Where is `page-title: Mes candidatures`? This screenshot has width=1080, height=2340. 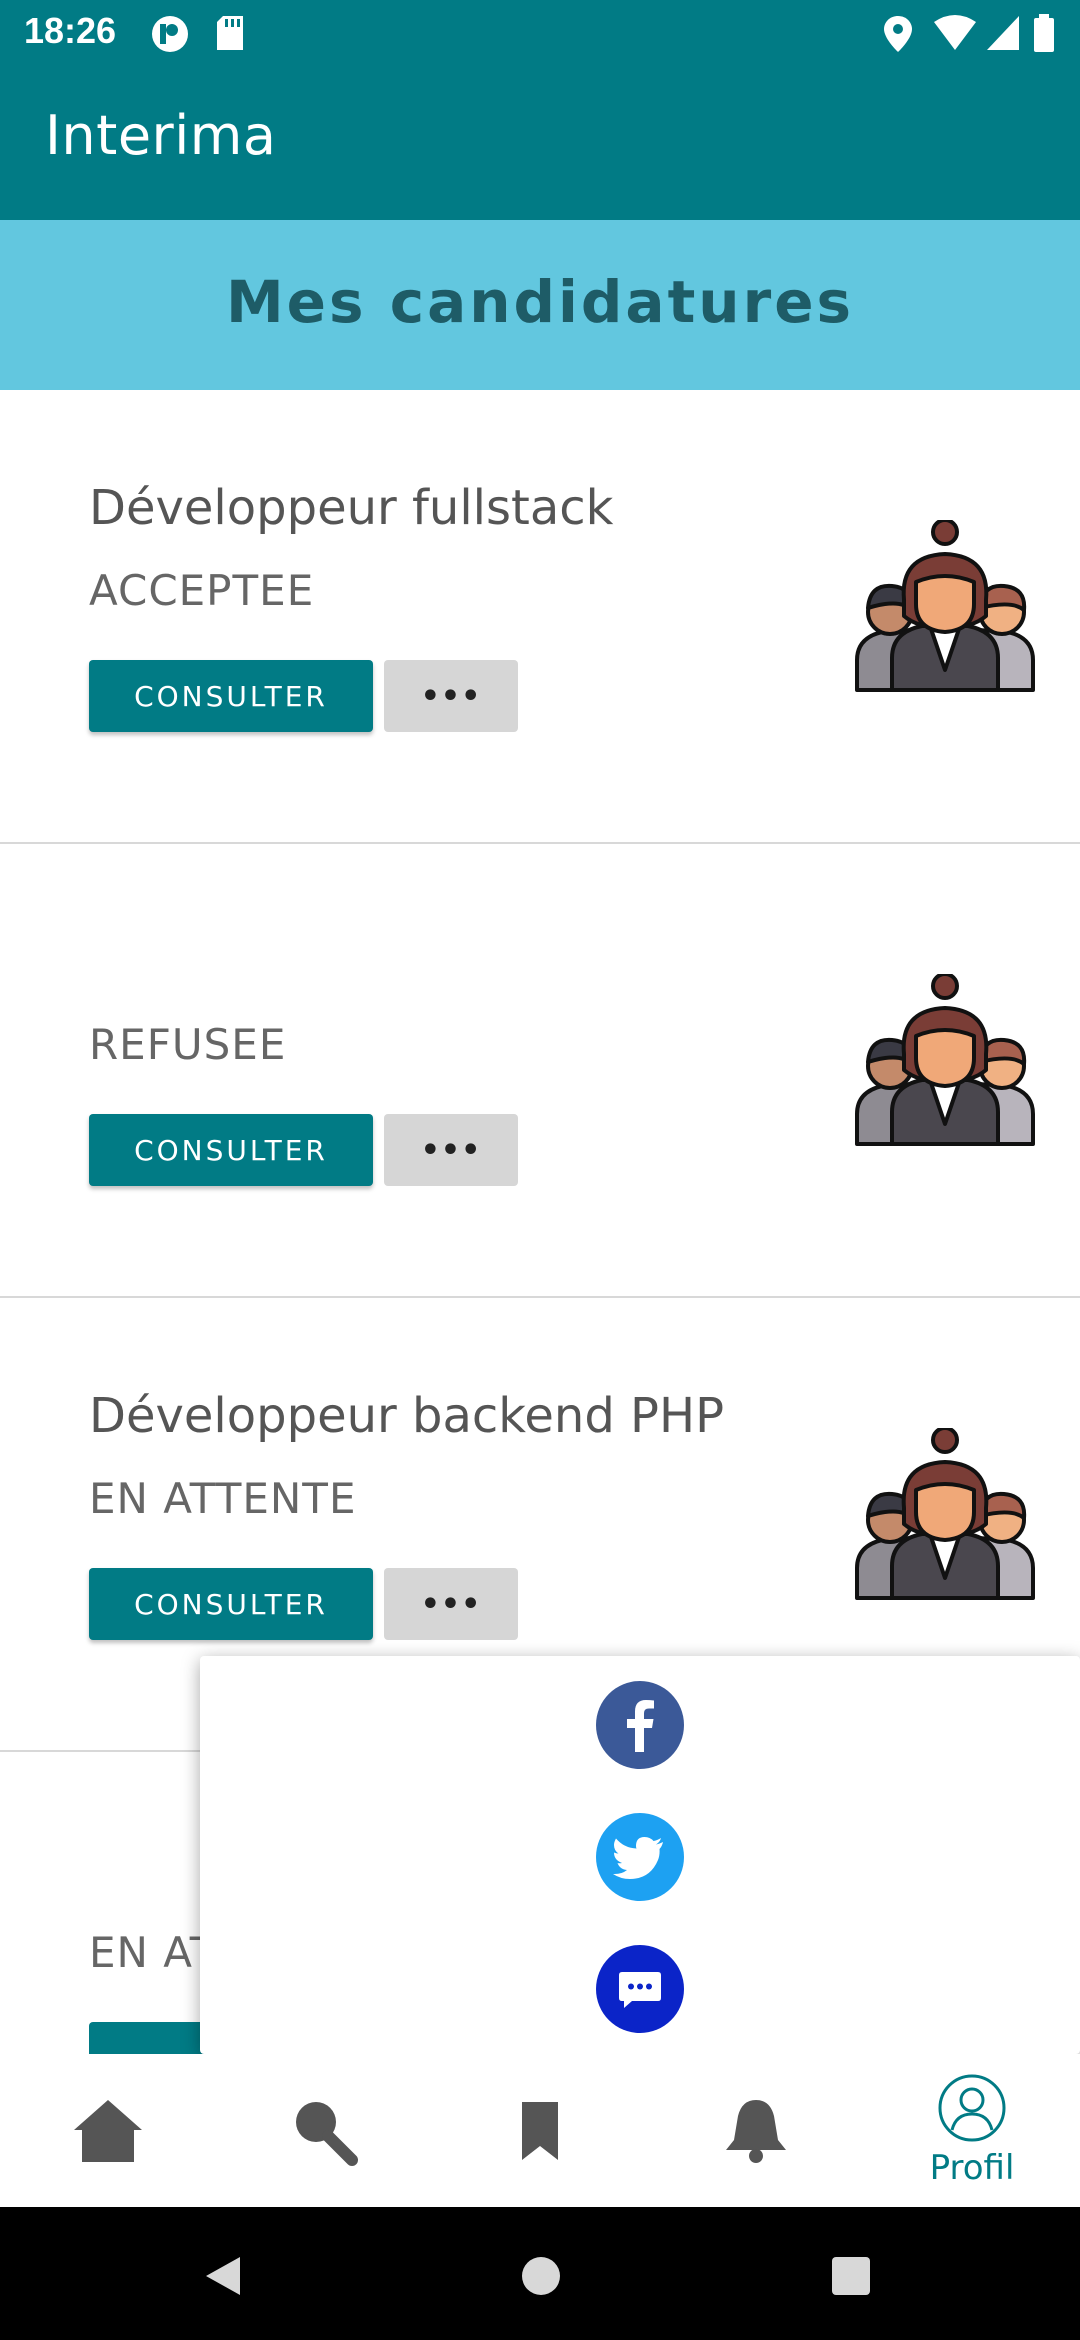
page-title: Mes candidatures is located at coordinates (540, 302).